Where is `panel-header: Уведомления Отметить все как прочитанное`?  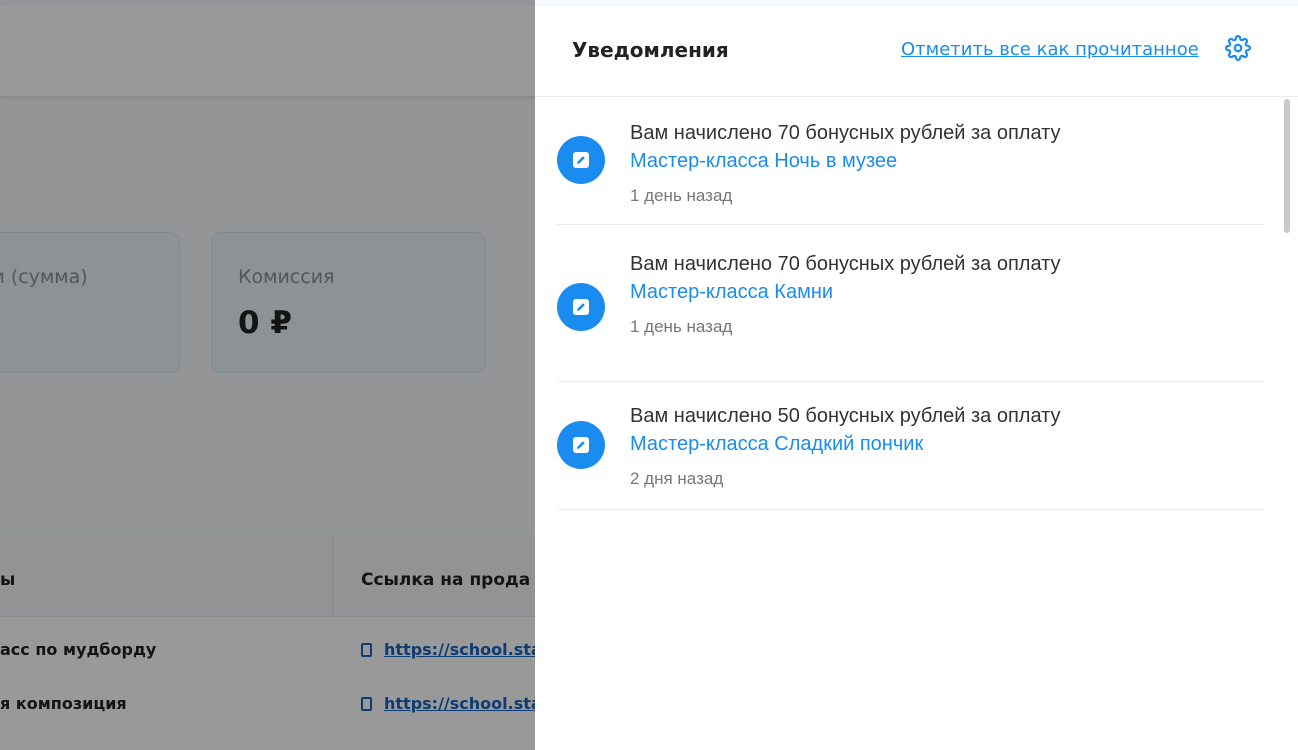
panel-header: Уведомления Отметить все как прочитанное is located at coordinates (916, 51).